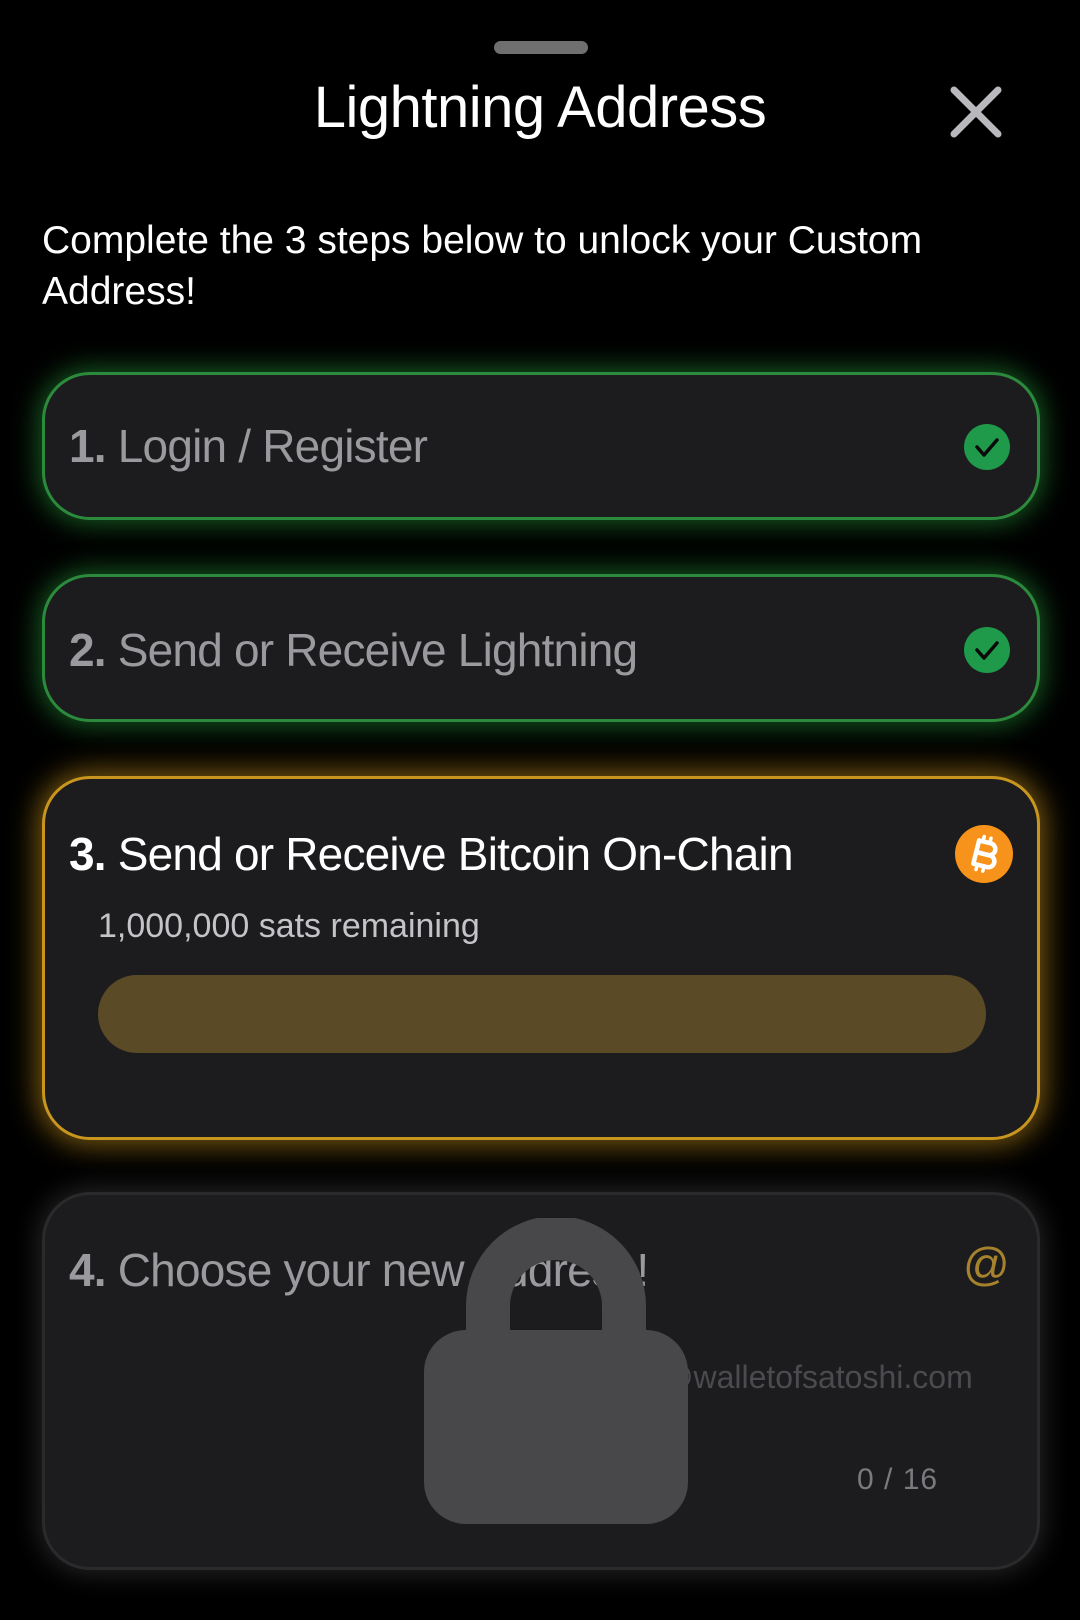  Describe the element at coordinates (455, 854) in the screenshot. I see `step-text: Send or Receive Bitcoin On-Chain` at that location.